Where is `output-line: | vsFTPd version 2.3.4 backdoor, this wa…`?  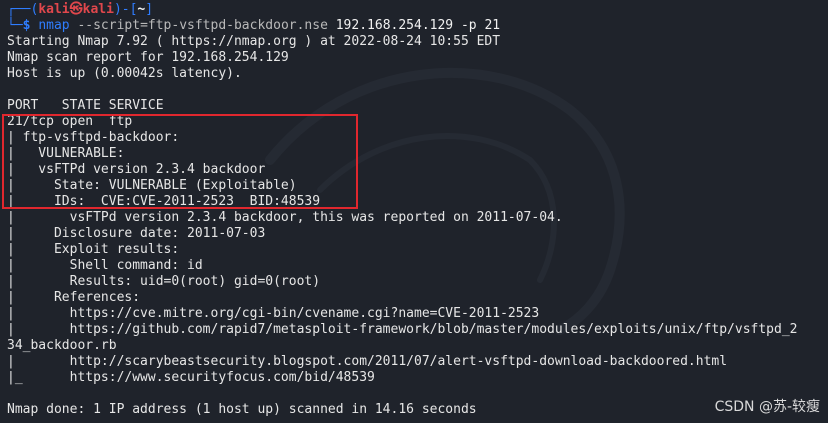
output-line: | vsFTPd version 2.3.4 backdoor, this wa… is located at coordinates (285, 217).